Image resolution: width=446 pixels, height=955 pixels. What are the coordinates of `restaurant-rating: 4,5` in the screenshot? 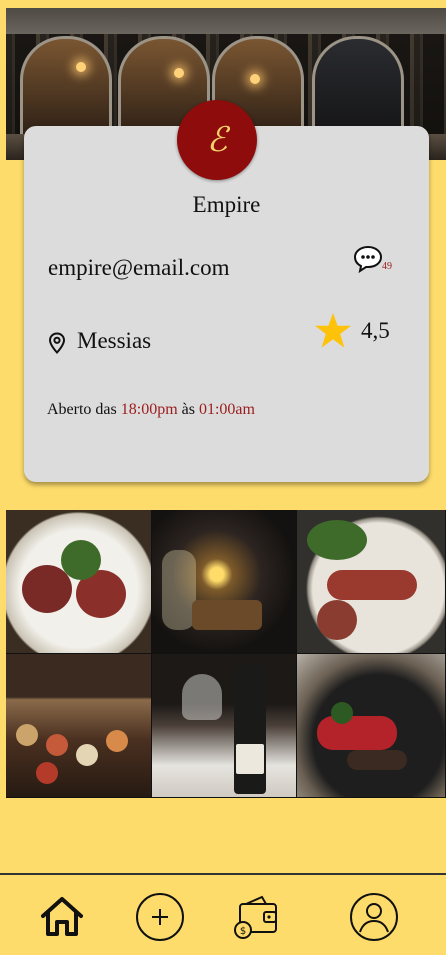 It's located at (375, 330).